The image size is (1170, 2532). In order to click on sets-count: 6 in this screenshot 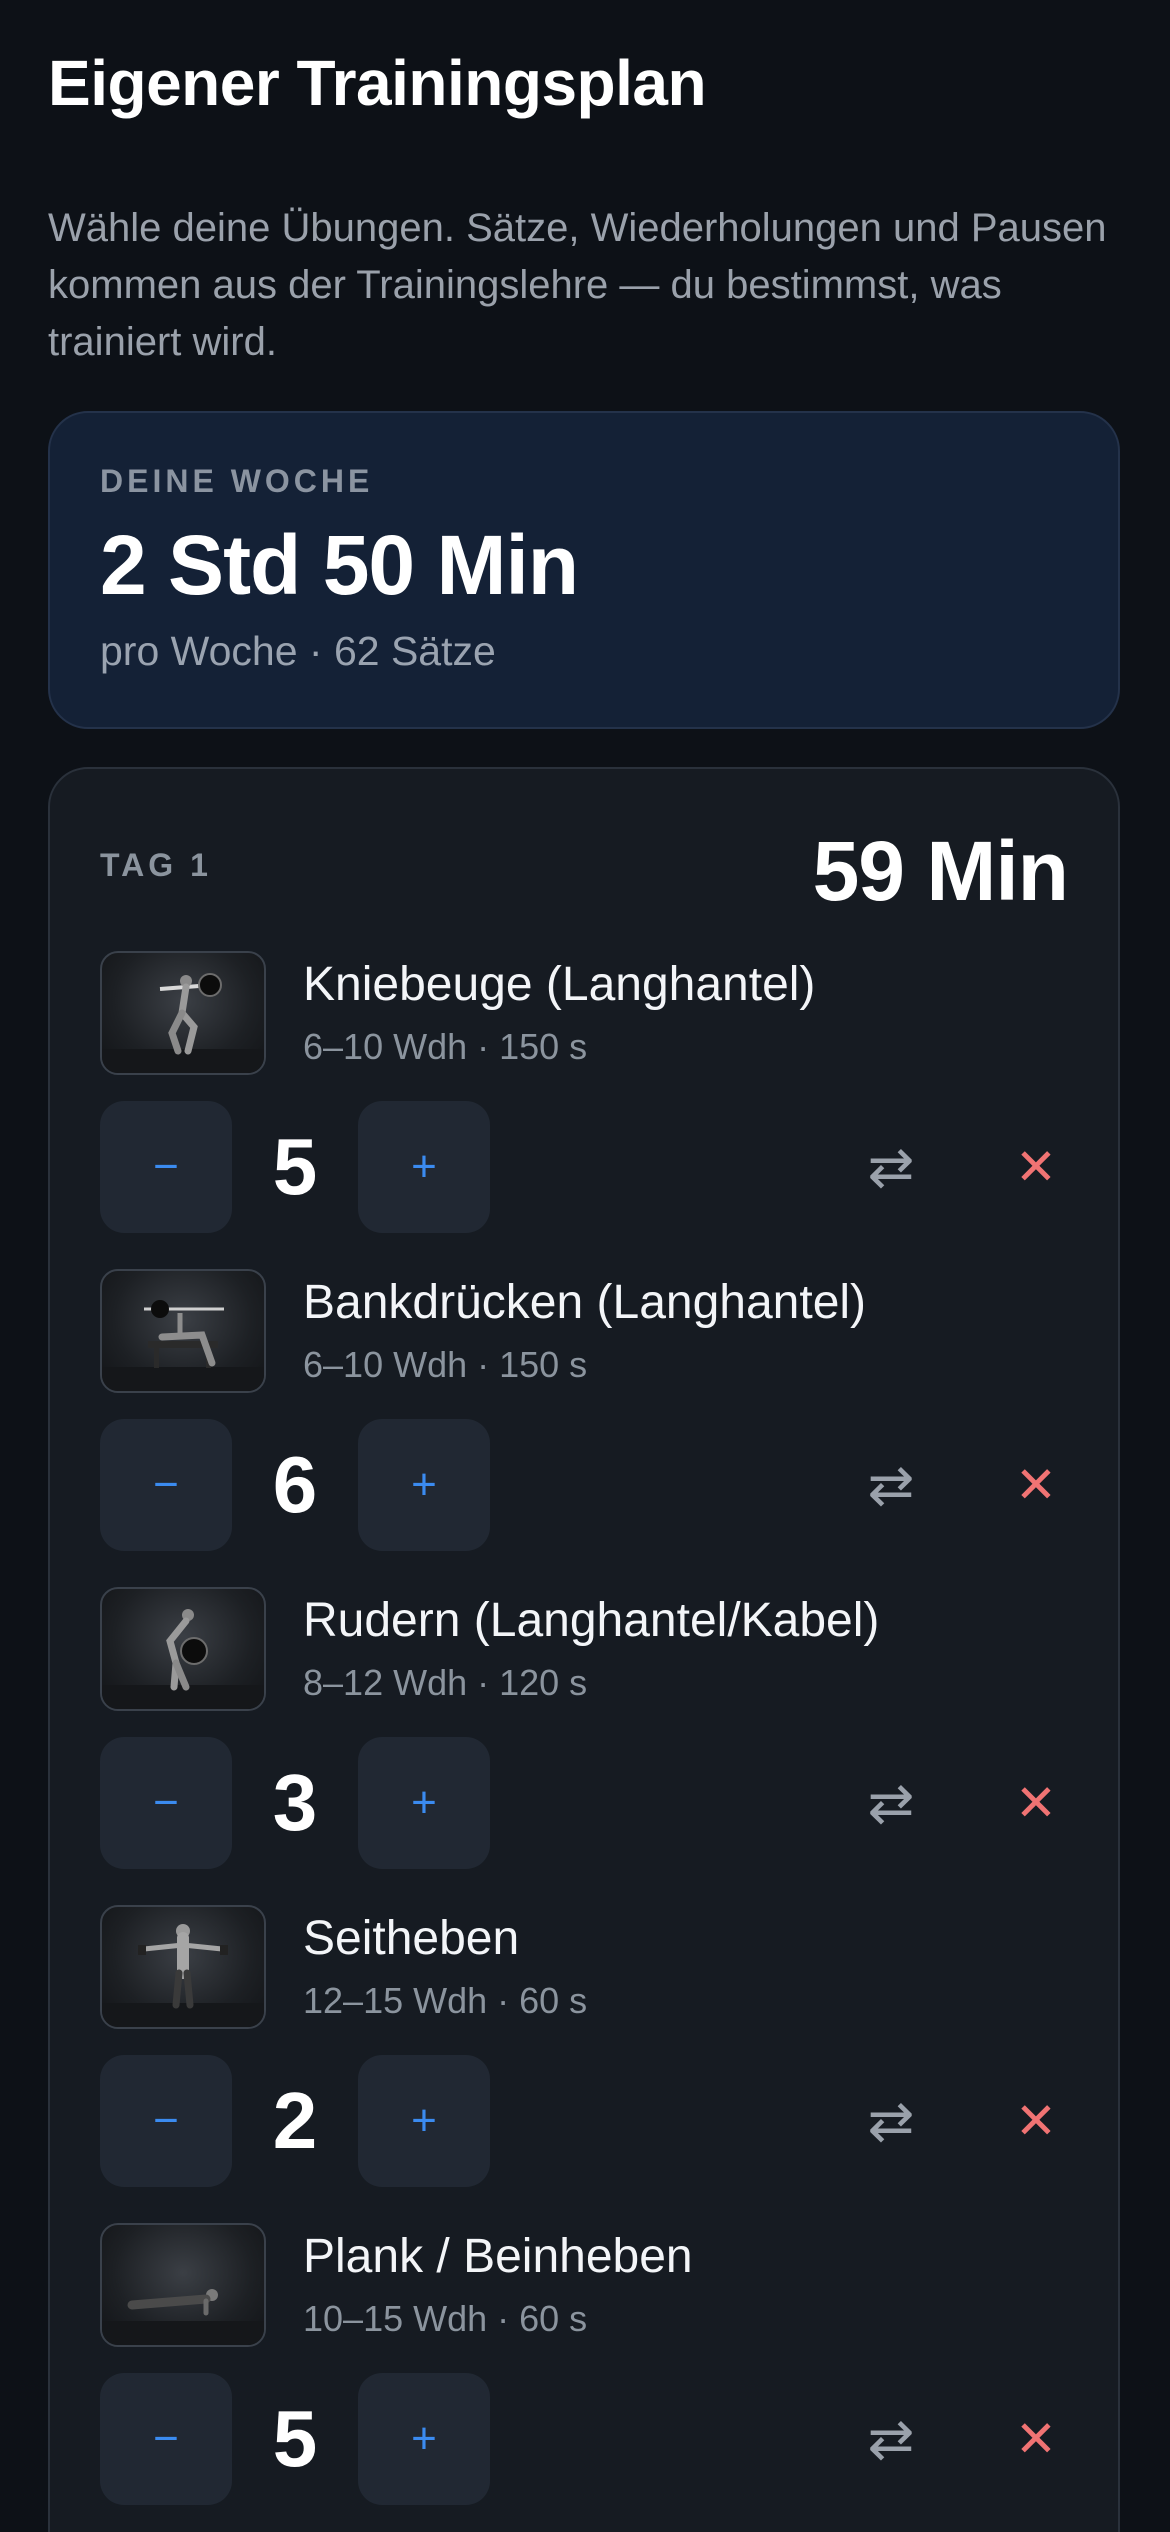, I will do `click(295, 1484)`.